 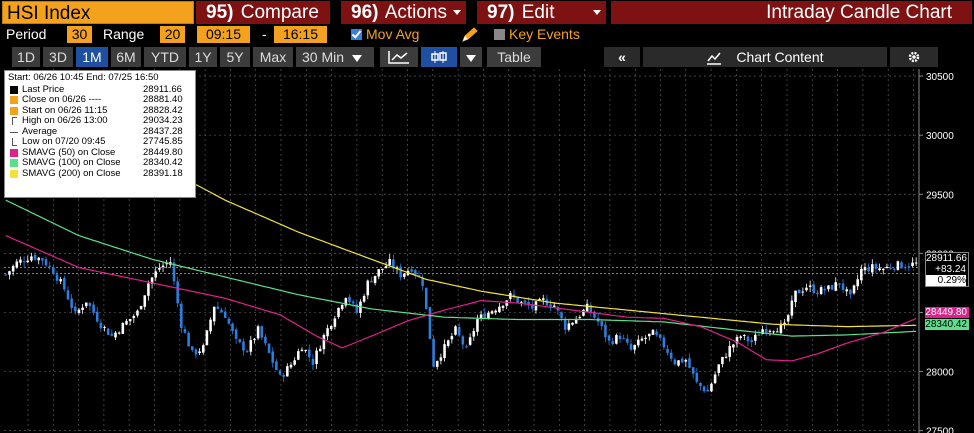 I want to click on end-time-input: 16:15, so click(x=300, y=34).